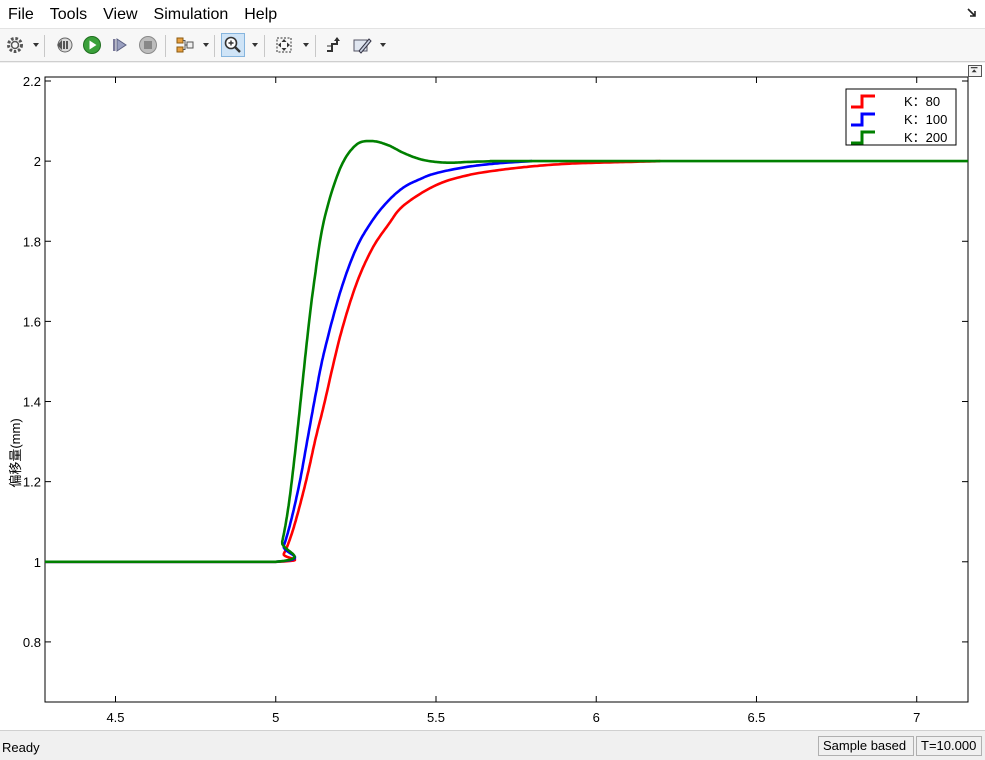  I want to click on y-tick-label: 2.2, so click(32, 81).